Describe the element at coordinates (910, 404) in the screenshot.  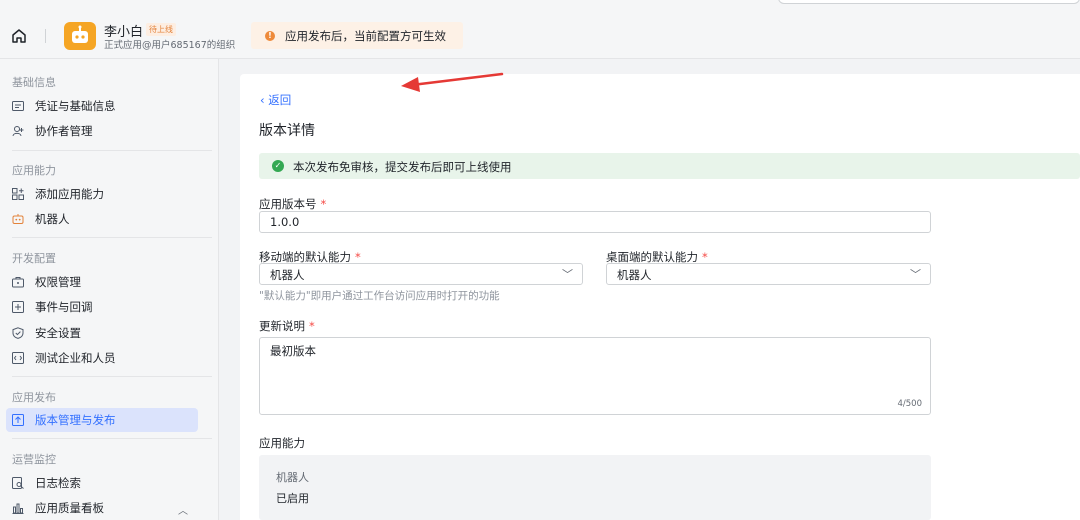
I see `char-counter: 4/500` at that location.